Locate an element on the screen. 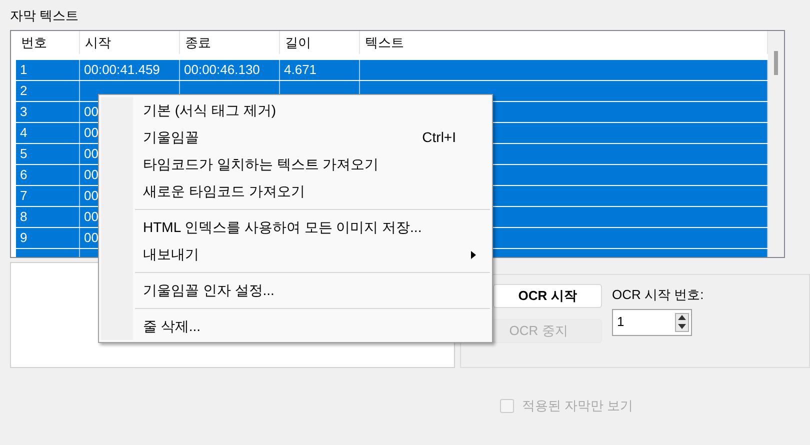  table-cell-text: 00:00:41.459 is located at coordinates (122, 70).